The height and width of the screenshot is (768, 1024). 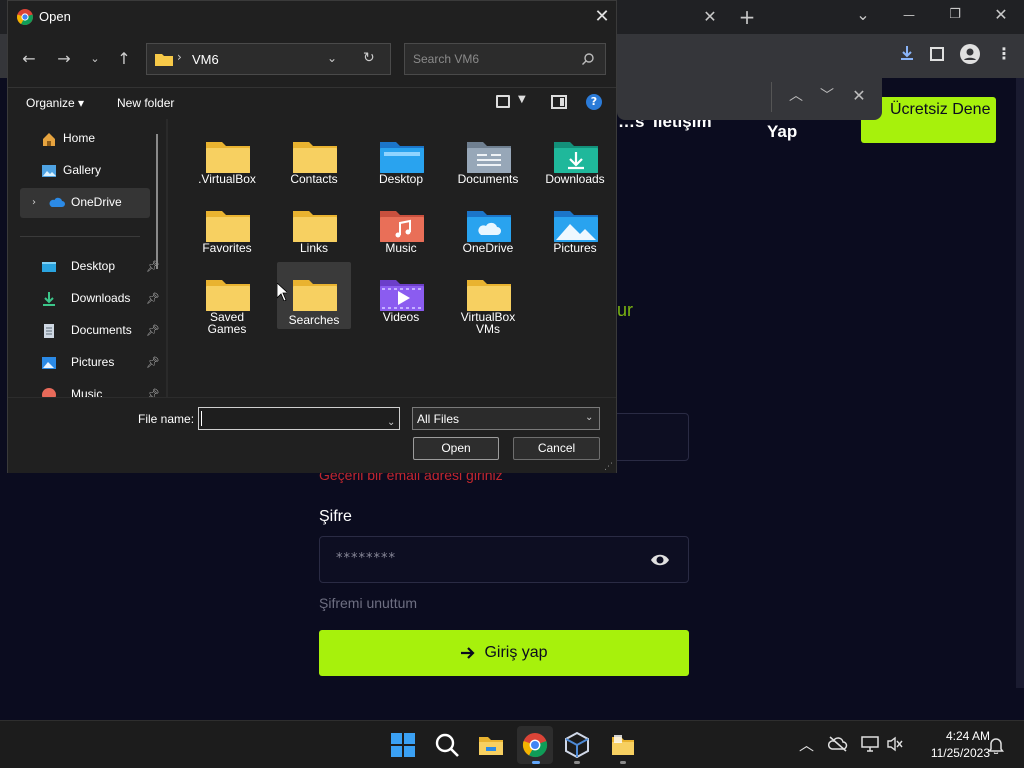 I want to click on chrome-icon, so click(x=535, y=745).